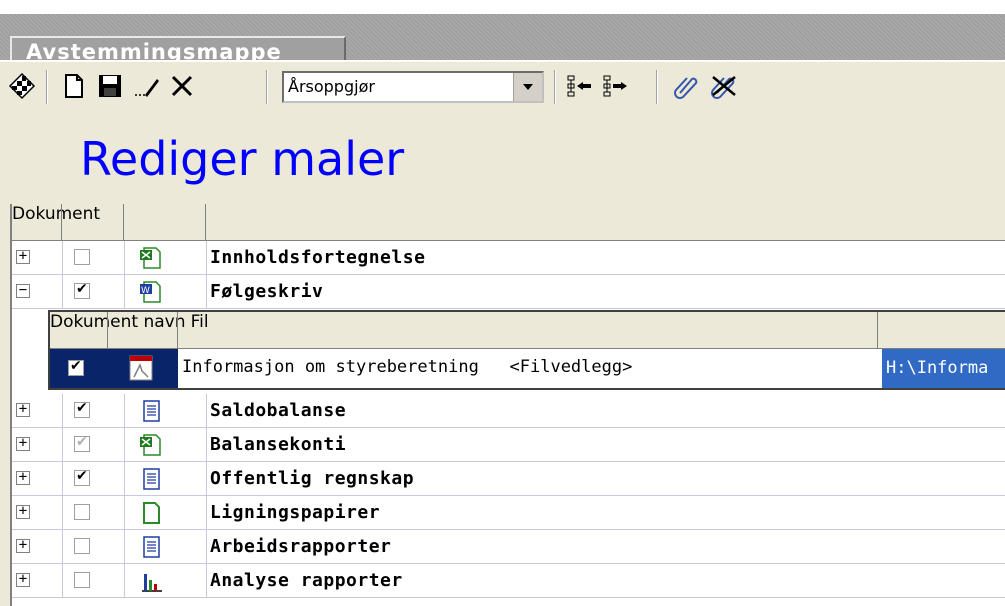  I want to click on word-doc-icon: W, so click(150, 292).